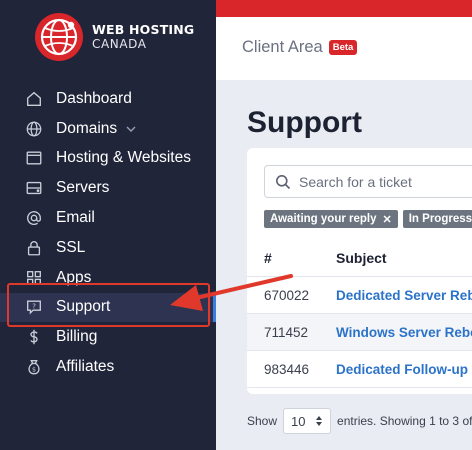  I want to click on dollar-icon, so click(34, 337).